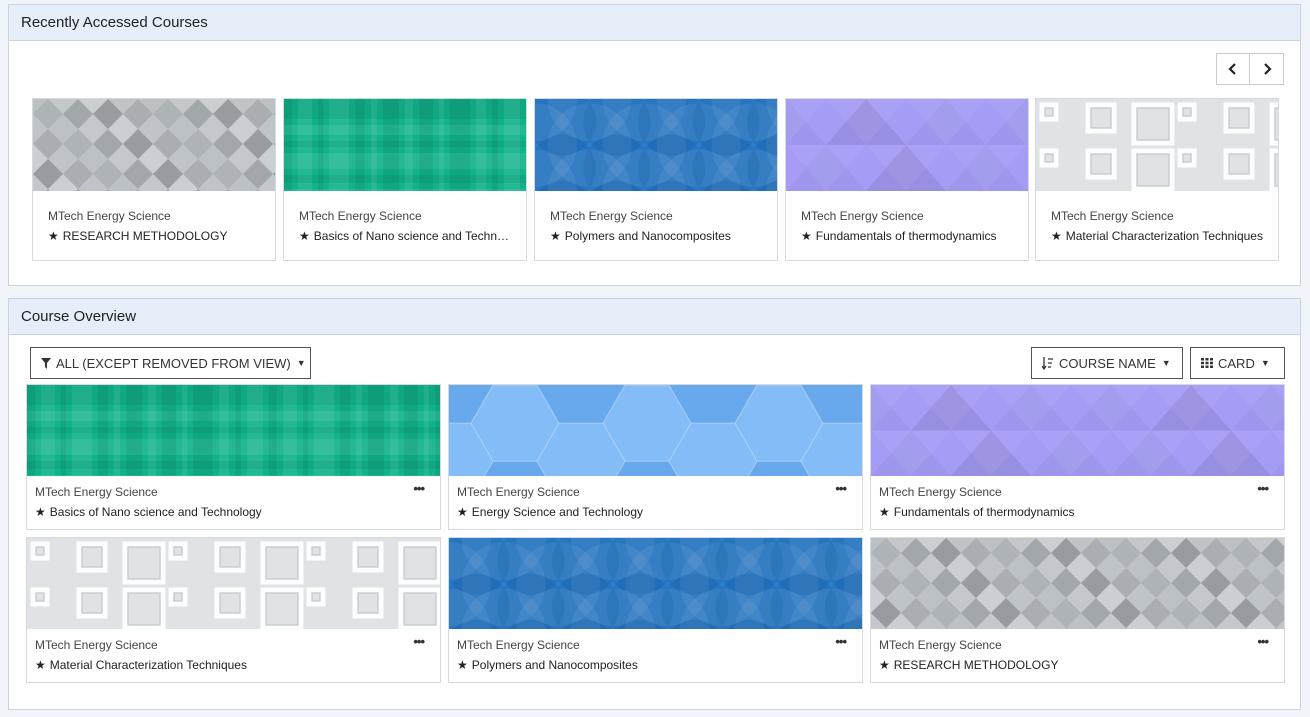  Describe the element at coordinates (79, 316) in the screenshot. I see `block-title: Course Overview` at that location.